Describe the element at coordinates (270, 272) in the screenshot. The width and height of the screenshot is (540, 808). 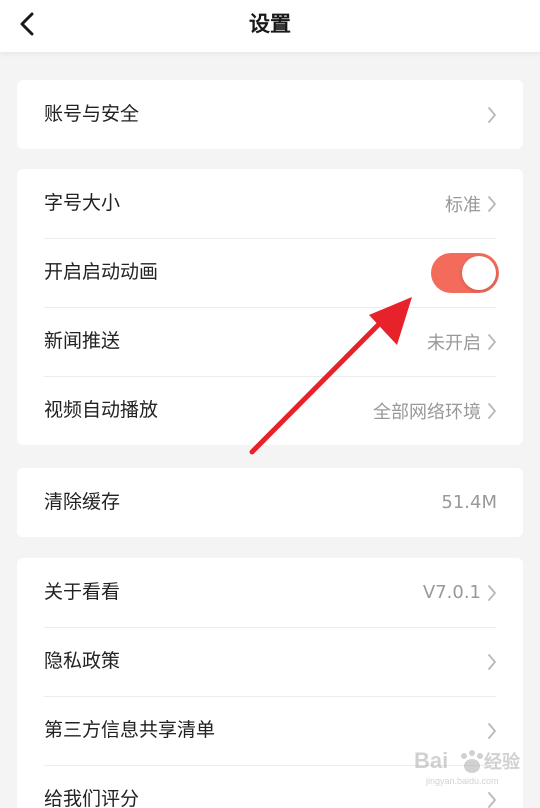
I see `row-launch-animation: 开启启动动画` at that location.